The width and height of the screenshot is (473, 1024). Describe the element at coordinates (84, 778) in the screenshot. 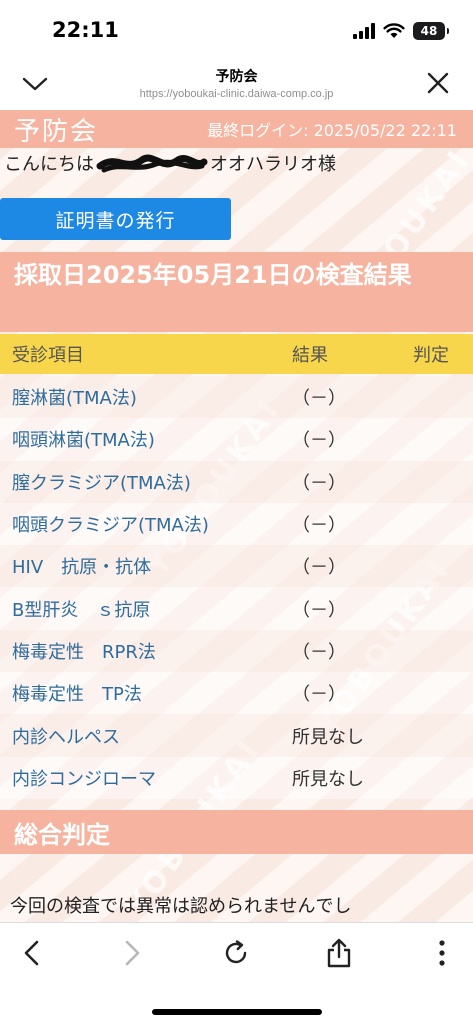

I see `test-item-link: 内診コンジローマ` at that location.